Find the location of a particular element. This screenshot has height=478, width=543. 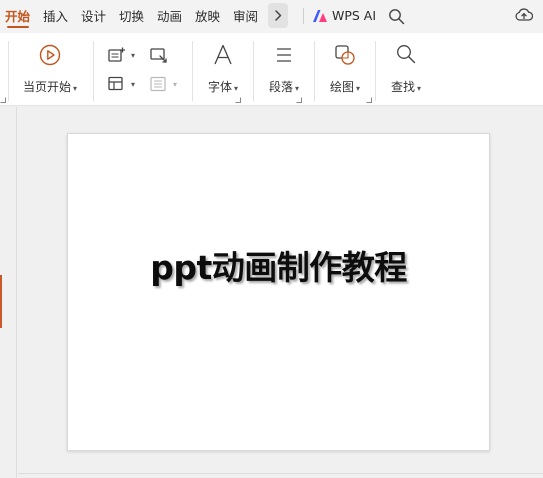

tab-review: 审阅 is located at coordinates (245, 16).